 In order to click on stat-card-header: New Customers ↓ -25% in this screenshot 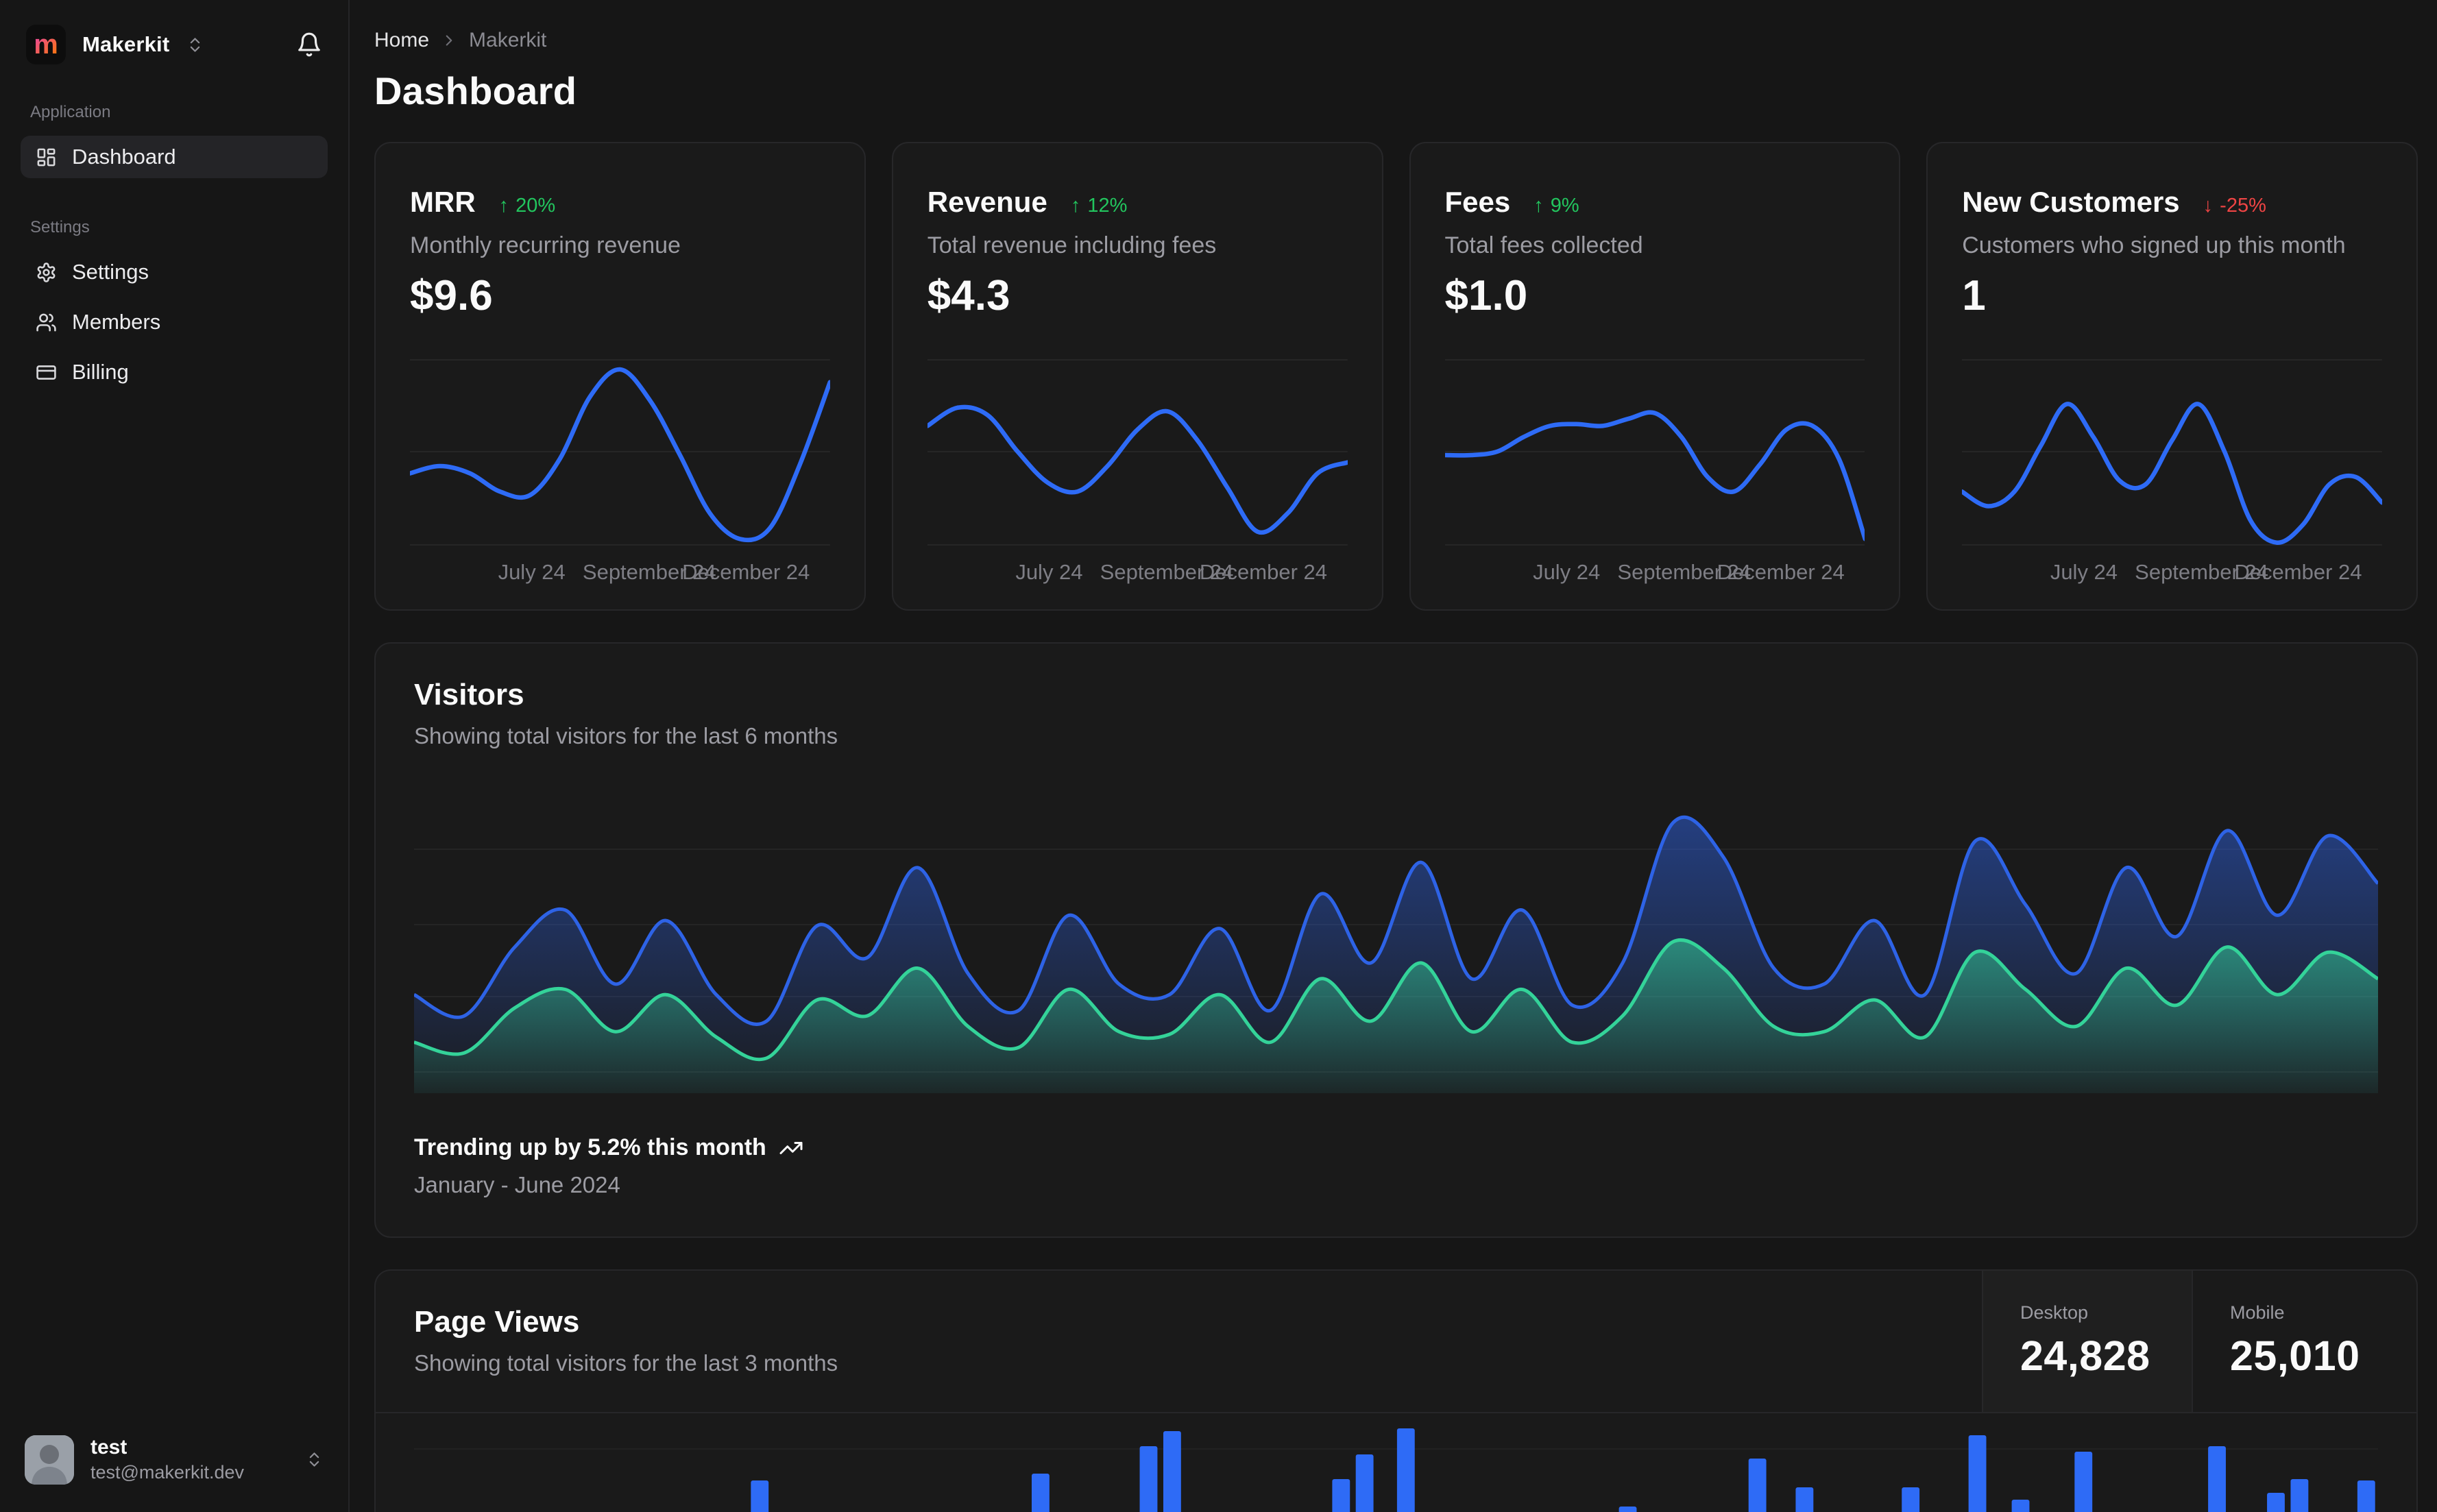, I will do `click(2172, 203)`.